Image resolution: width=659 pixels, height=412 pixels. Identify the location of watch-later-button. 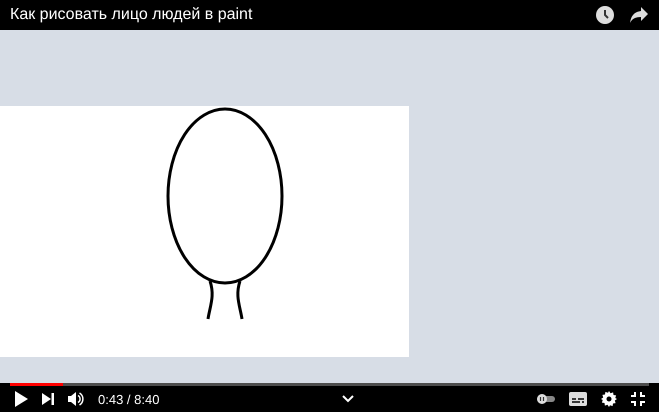
(605, 15).